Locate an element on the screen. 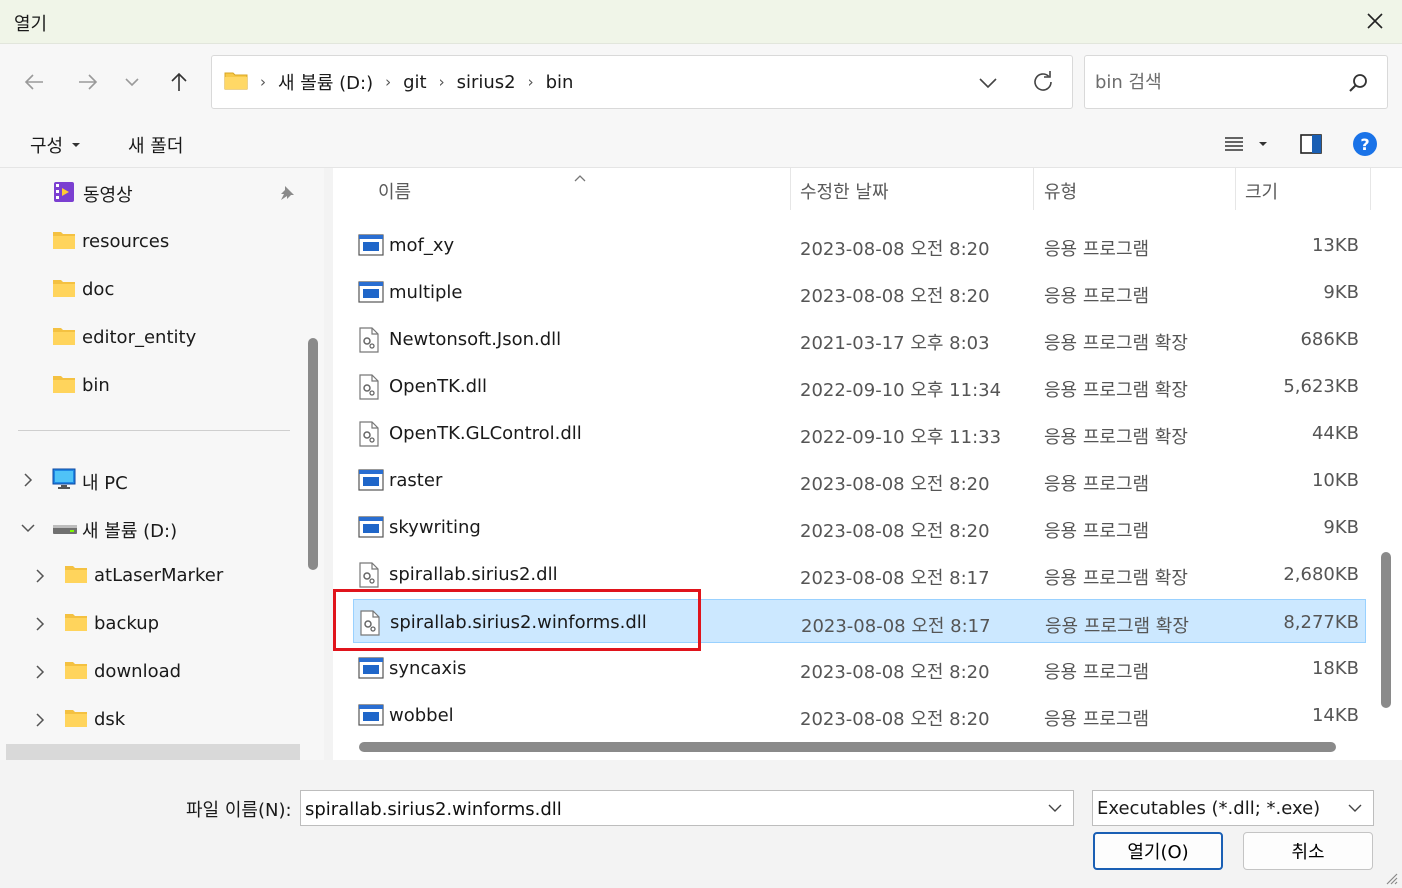 The height and width of the screenshot is (888, 1402). organize-label: 구성 is located at coordinates (47, 146).